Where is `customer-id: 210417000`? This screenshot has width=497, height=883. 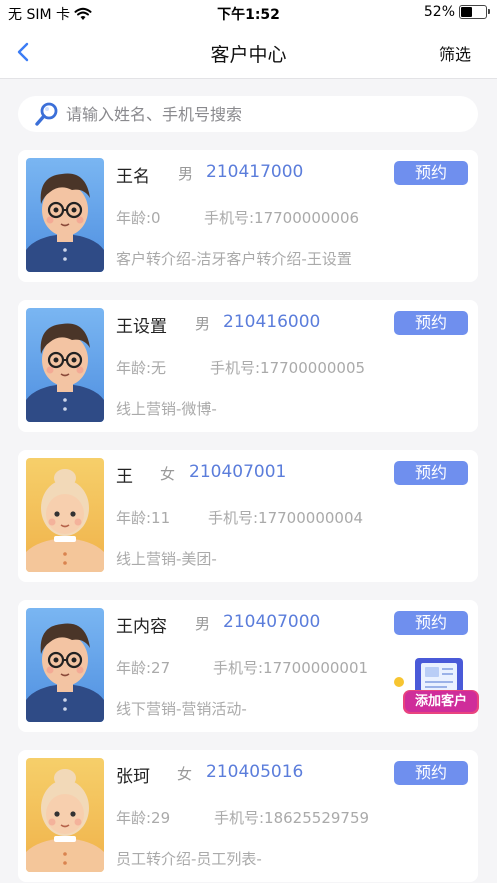 customer-id: 210417000 is located at coordinates (255, 172).